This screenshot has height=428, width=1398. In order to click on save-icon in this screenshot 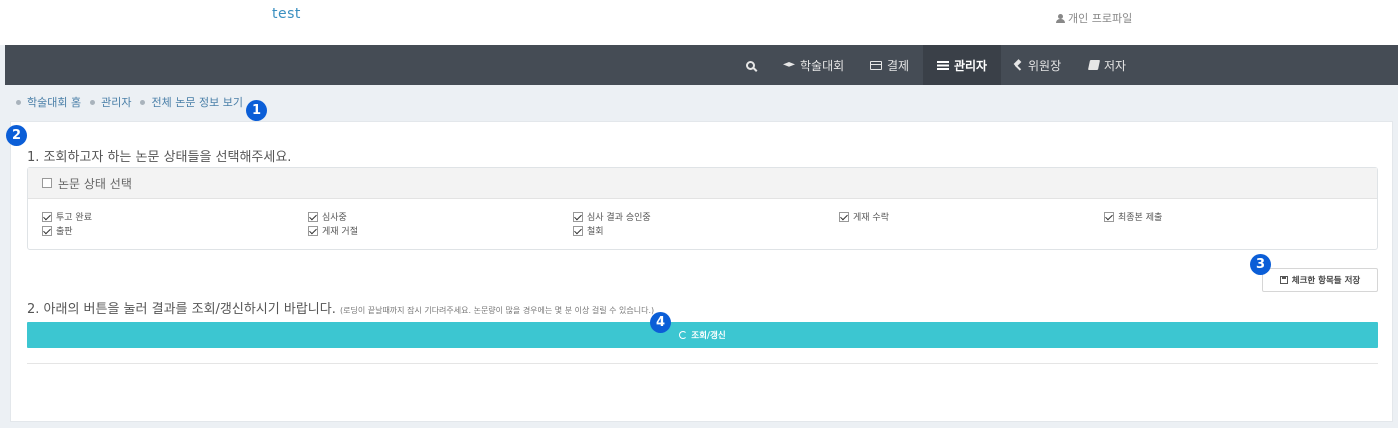, I will do `click(1283, 280)`.